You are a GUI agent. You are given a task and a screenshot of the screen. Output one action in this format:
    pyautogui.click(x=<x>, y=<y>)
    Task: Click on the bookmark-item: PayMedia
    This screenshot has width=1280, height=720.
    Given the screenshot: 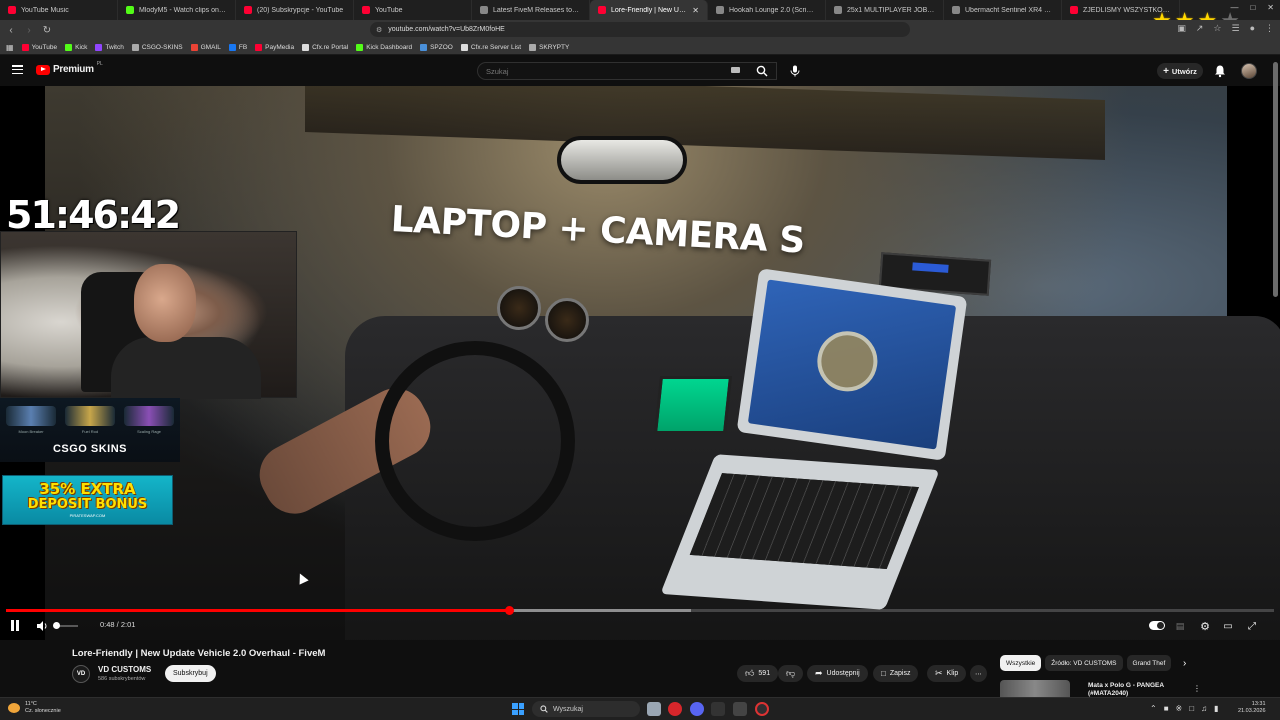 What is the action you would take?
    pyautogui.click(x=274, y=47)
    